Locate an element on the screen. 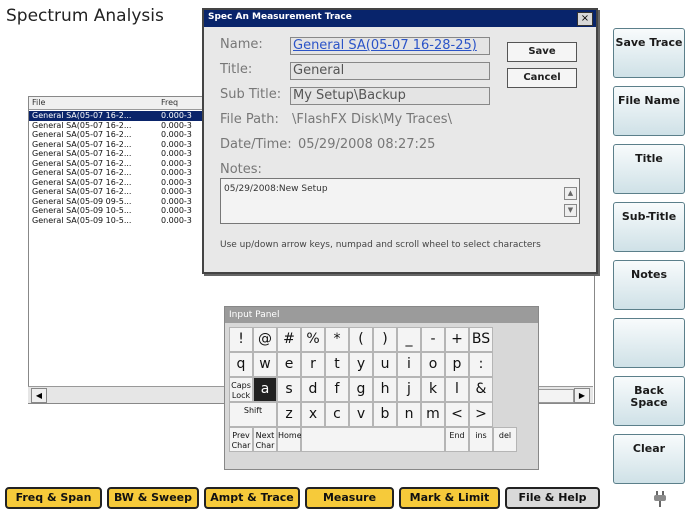 The width and height of the screenshot is (686, 515). key-symbol: - is located at coordinates (433, 339).